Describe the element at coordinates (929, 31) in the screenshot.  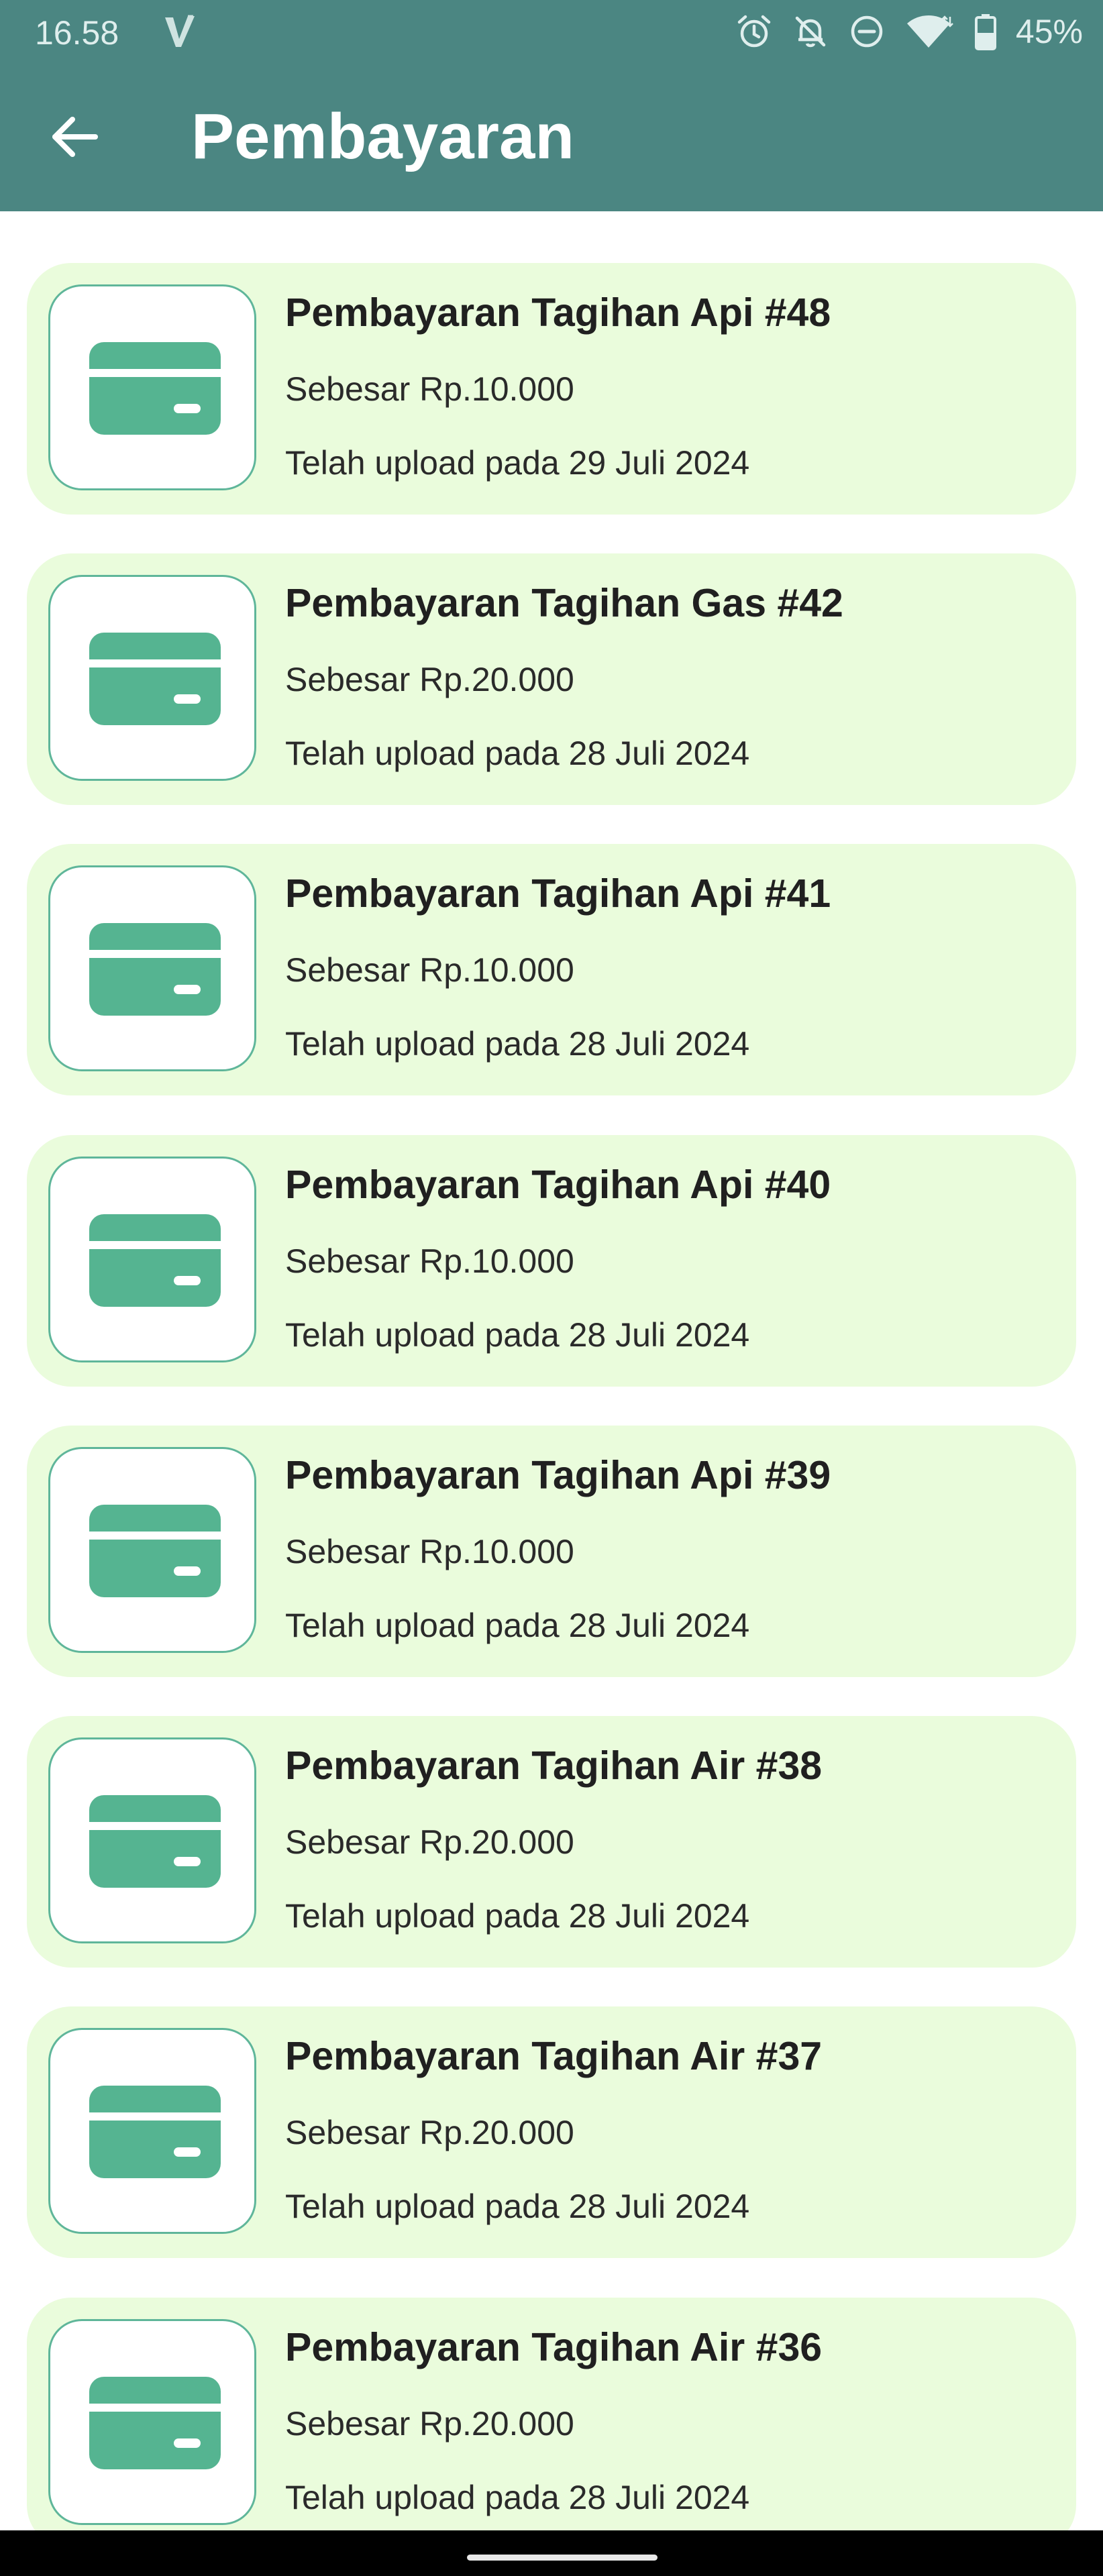
I see `wifi-icon` at that location.